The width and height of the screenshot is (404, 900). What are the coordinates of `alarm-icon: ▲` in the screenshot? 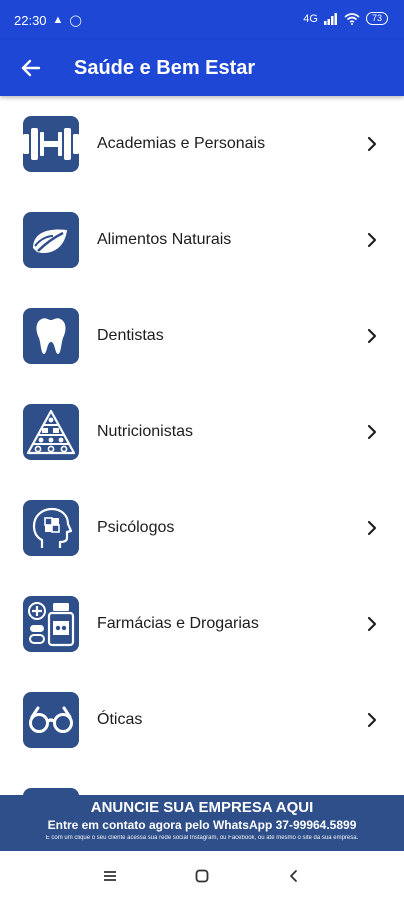 It's located at (58, 20).